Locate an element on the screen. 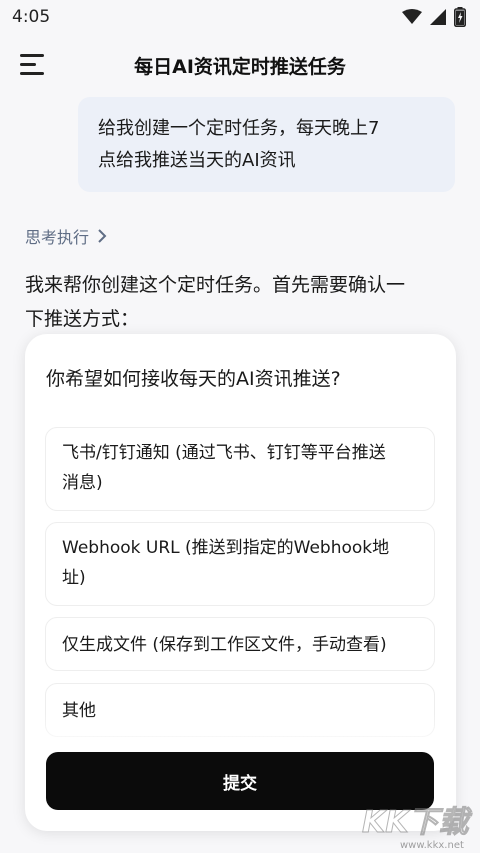 This screenshot has height=853, width=480. status-time: 4:05 is located at coordinates (31, 17).